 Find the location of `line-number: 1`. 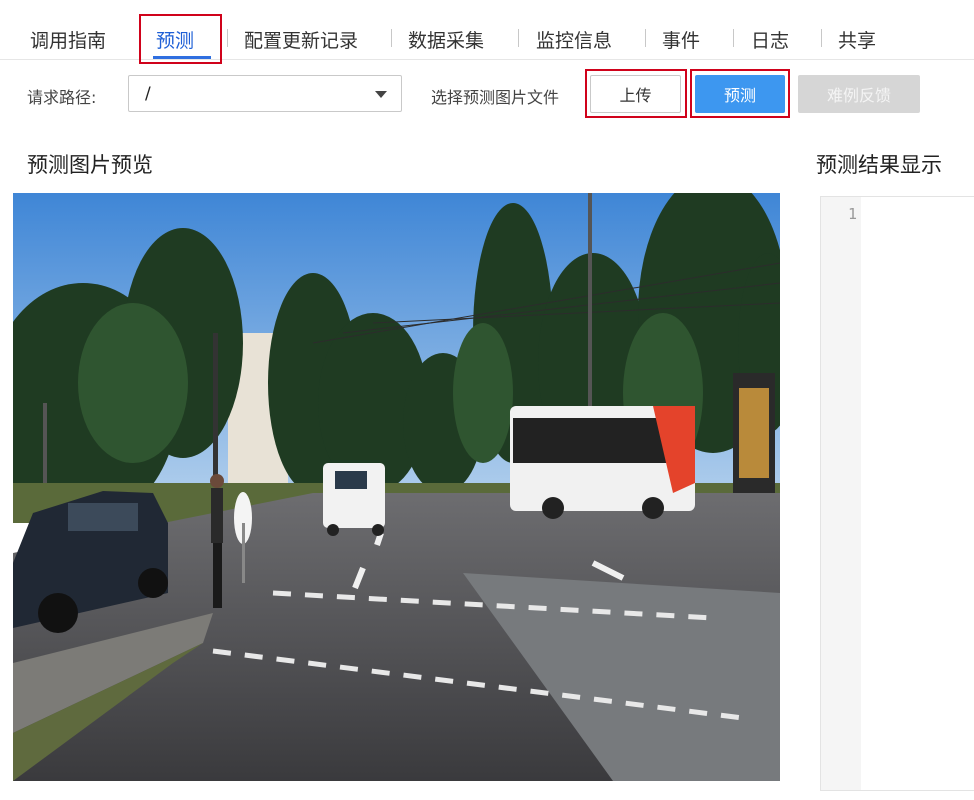

line-number: 1 is located at coordinates (852, 214).